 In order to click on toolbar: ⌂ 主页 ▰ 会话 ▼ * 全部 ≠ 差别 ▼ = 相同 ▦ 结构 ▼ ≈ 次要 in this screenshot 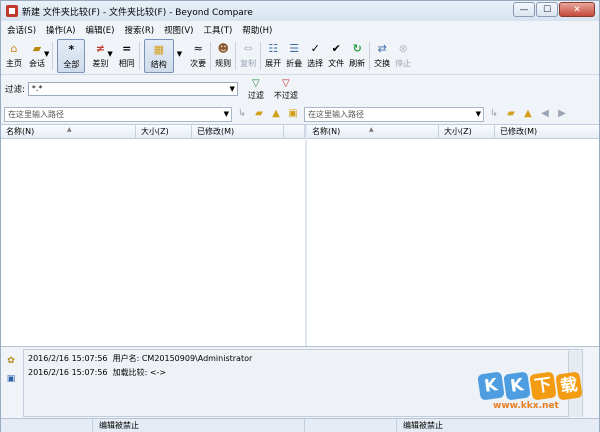, I will do `click(300, 57)`.